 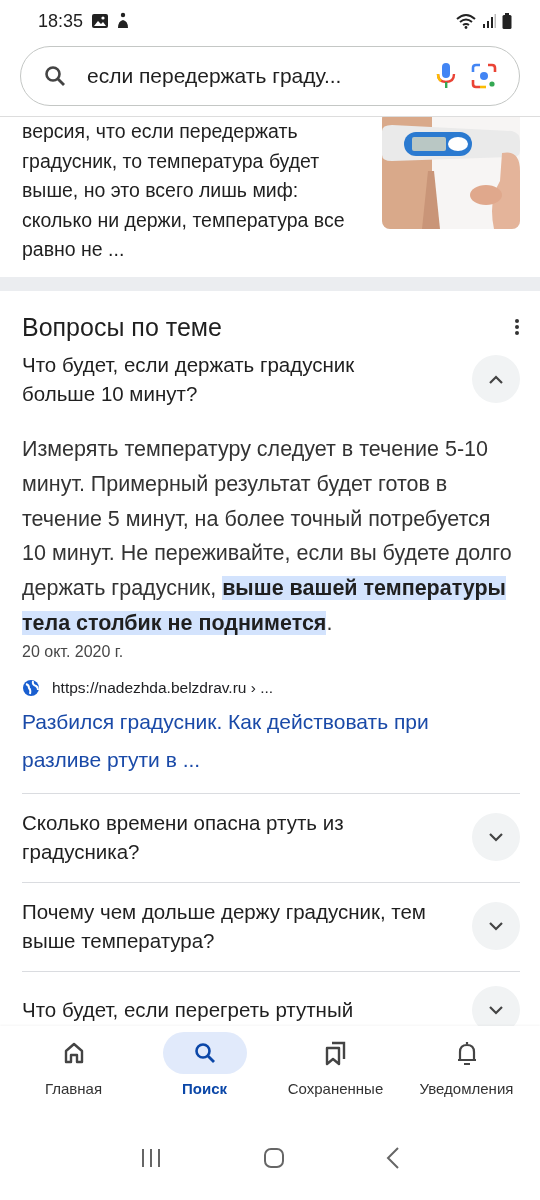 I want to click on question-text: Почему чем дольше держу градусник, тем выше температура?, so click(x=227, y=925).